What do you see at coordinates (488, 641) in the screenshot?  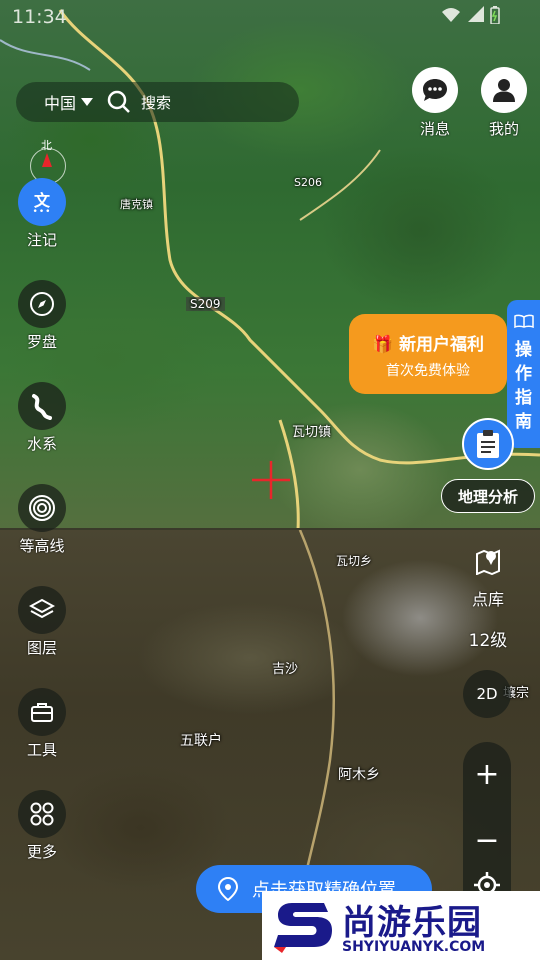 I see `zoom-level-label: 12级` at bounding box center [488, 641].